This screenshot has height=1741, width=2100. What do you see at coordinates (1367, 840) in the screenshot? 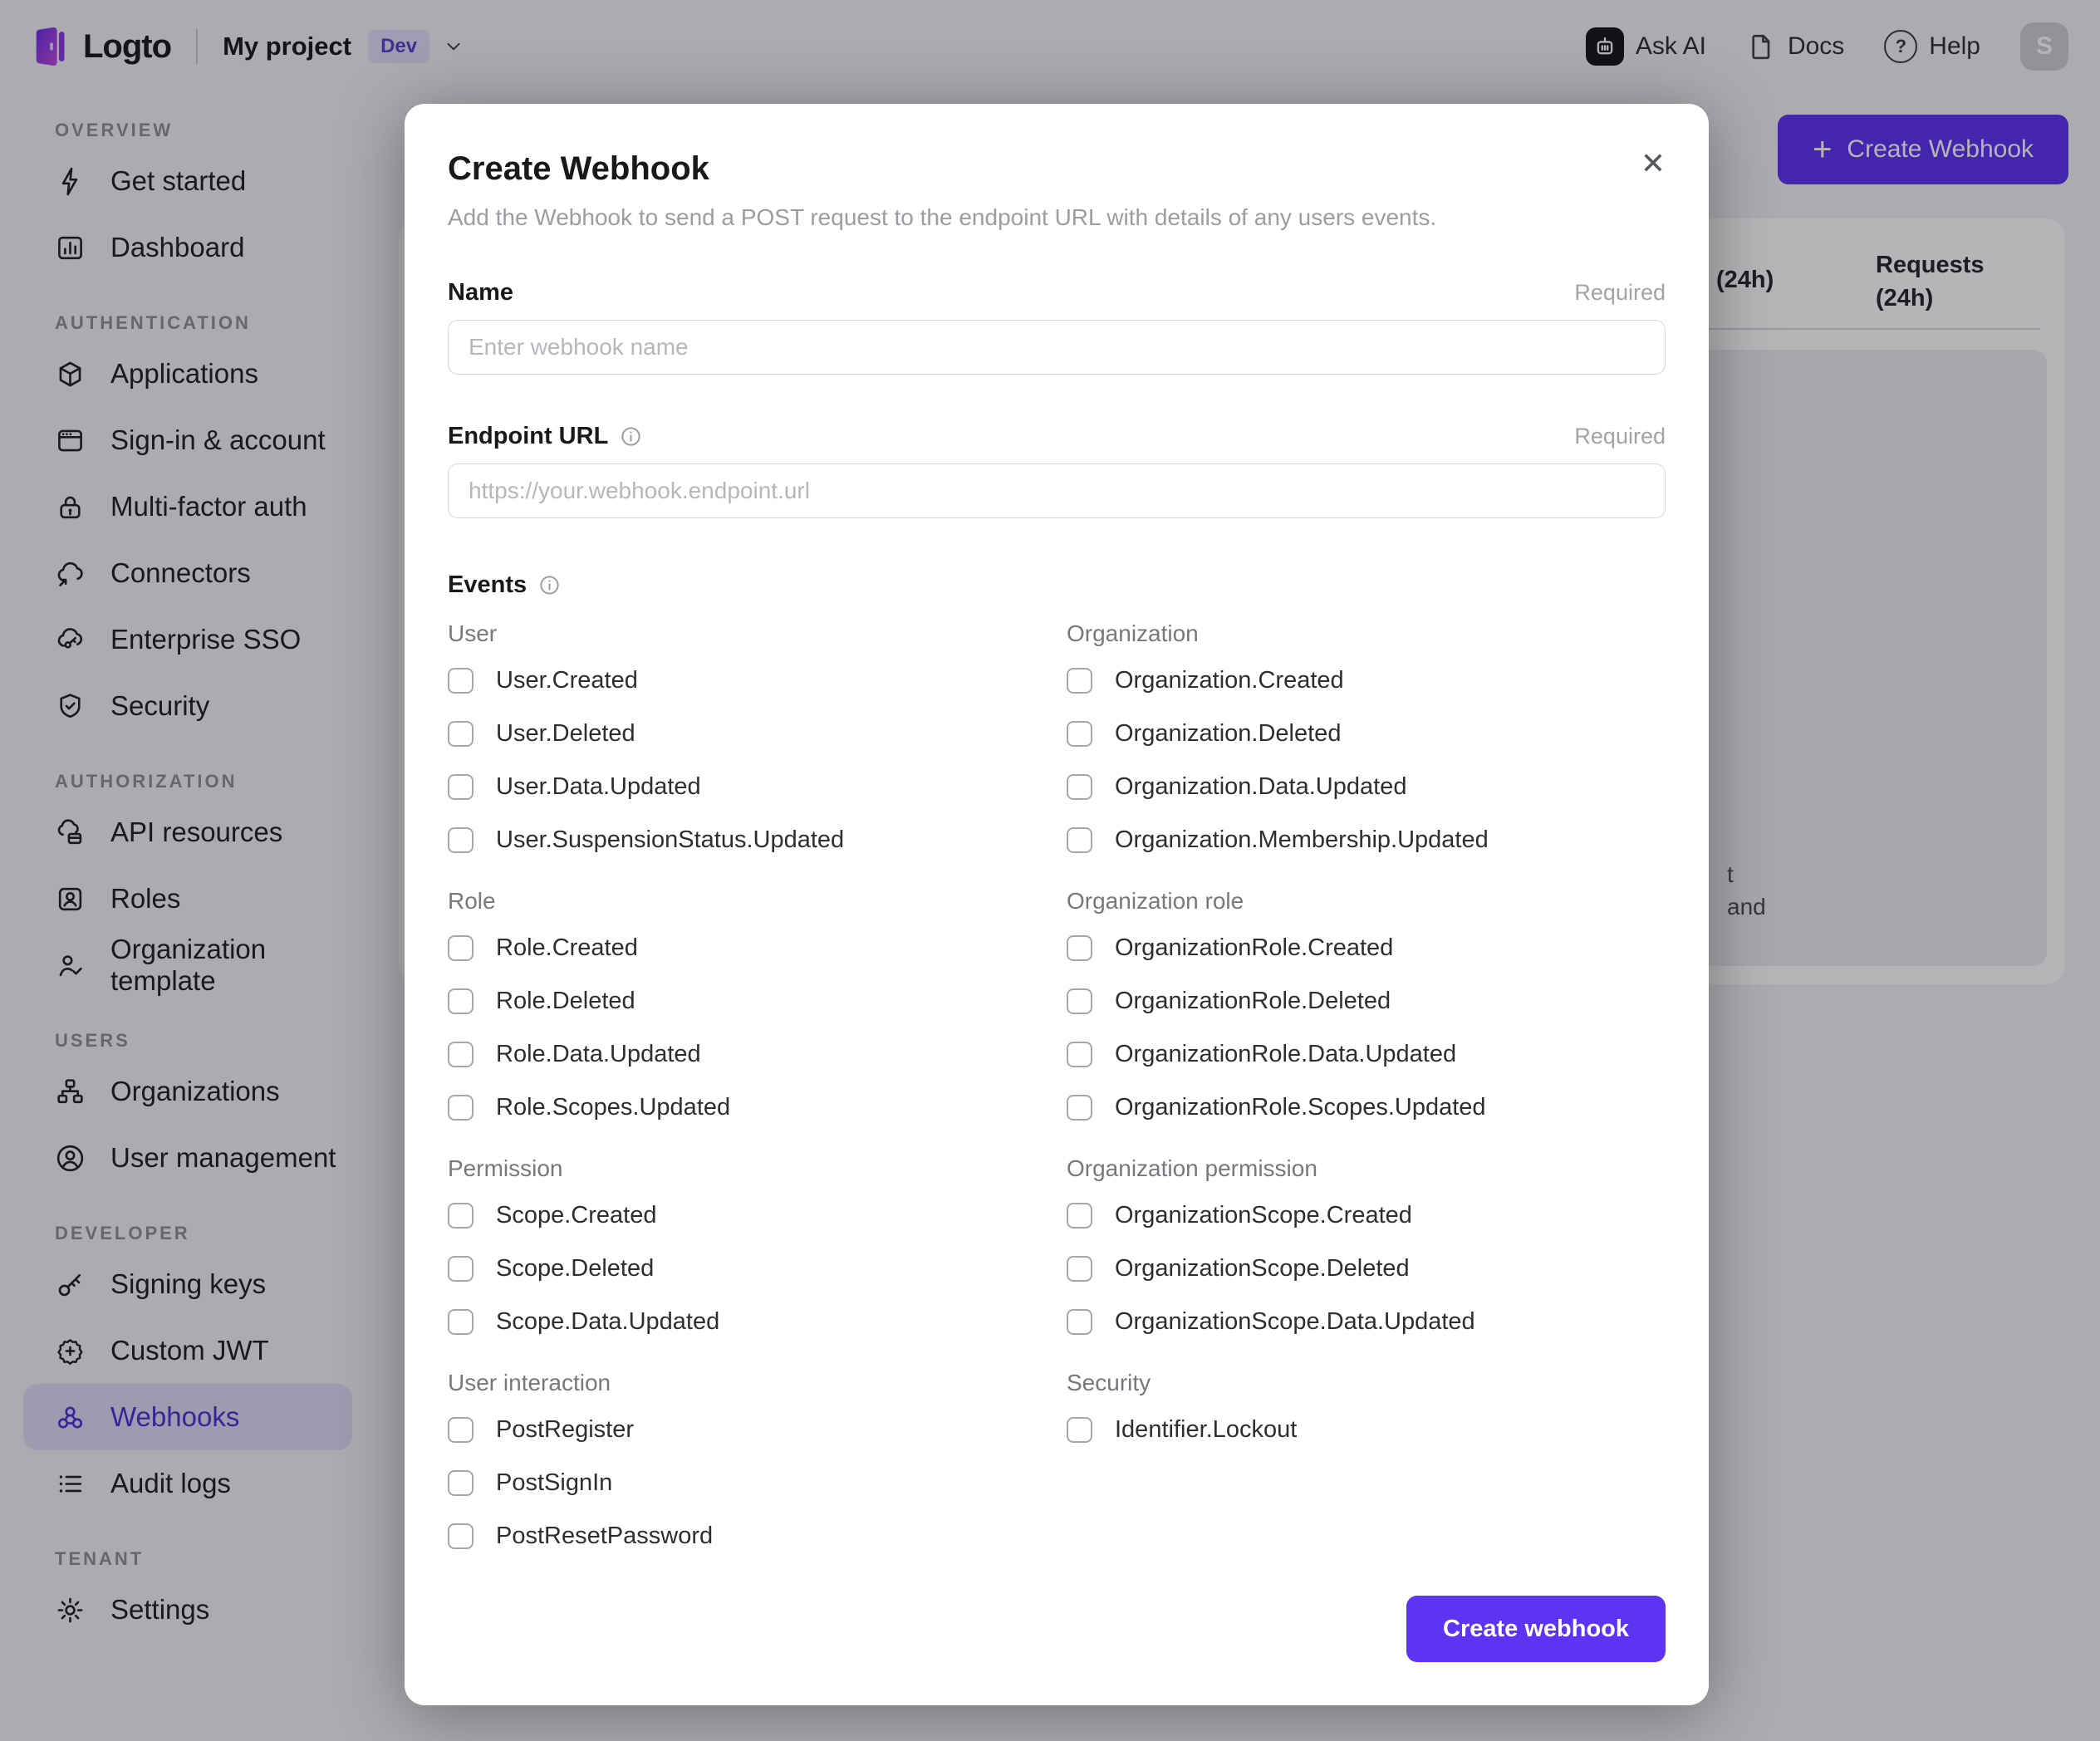
I see `checkbox-row: Organization.Membership.Updated` at bounding box center [1367, 840].